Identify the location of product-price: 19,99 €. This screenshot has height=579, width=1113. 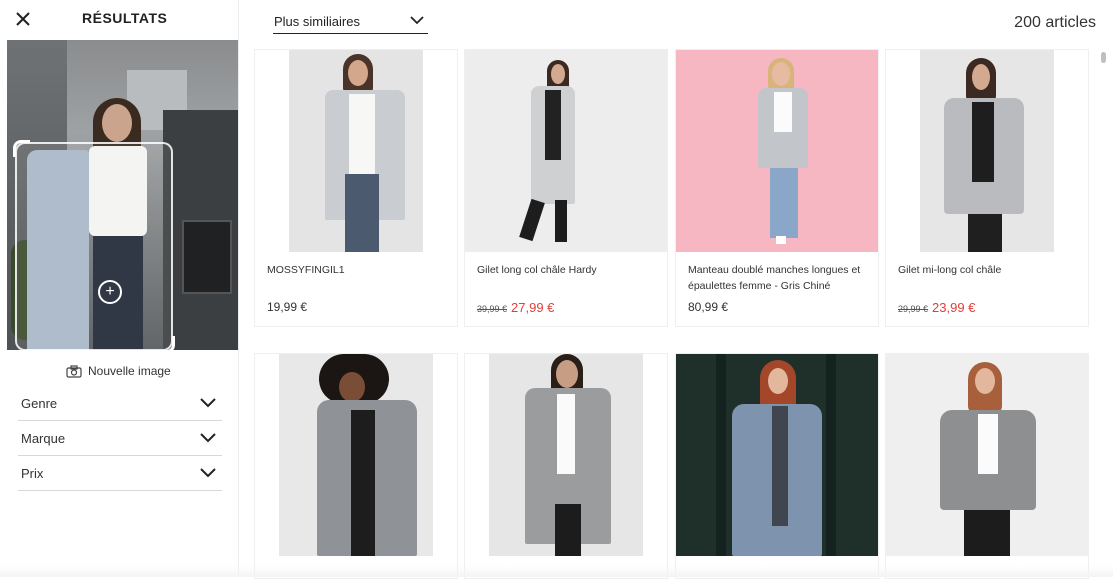
(287, 307).